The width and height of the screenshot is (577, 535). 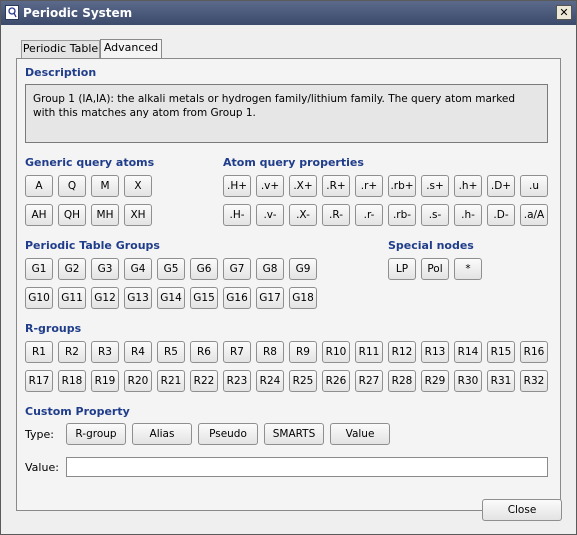 What do you see at coordinates (39, 381) in the screenshot?
I see `r-group-button-r17: R17` at bounding box center [39, 381].